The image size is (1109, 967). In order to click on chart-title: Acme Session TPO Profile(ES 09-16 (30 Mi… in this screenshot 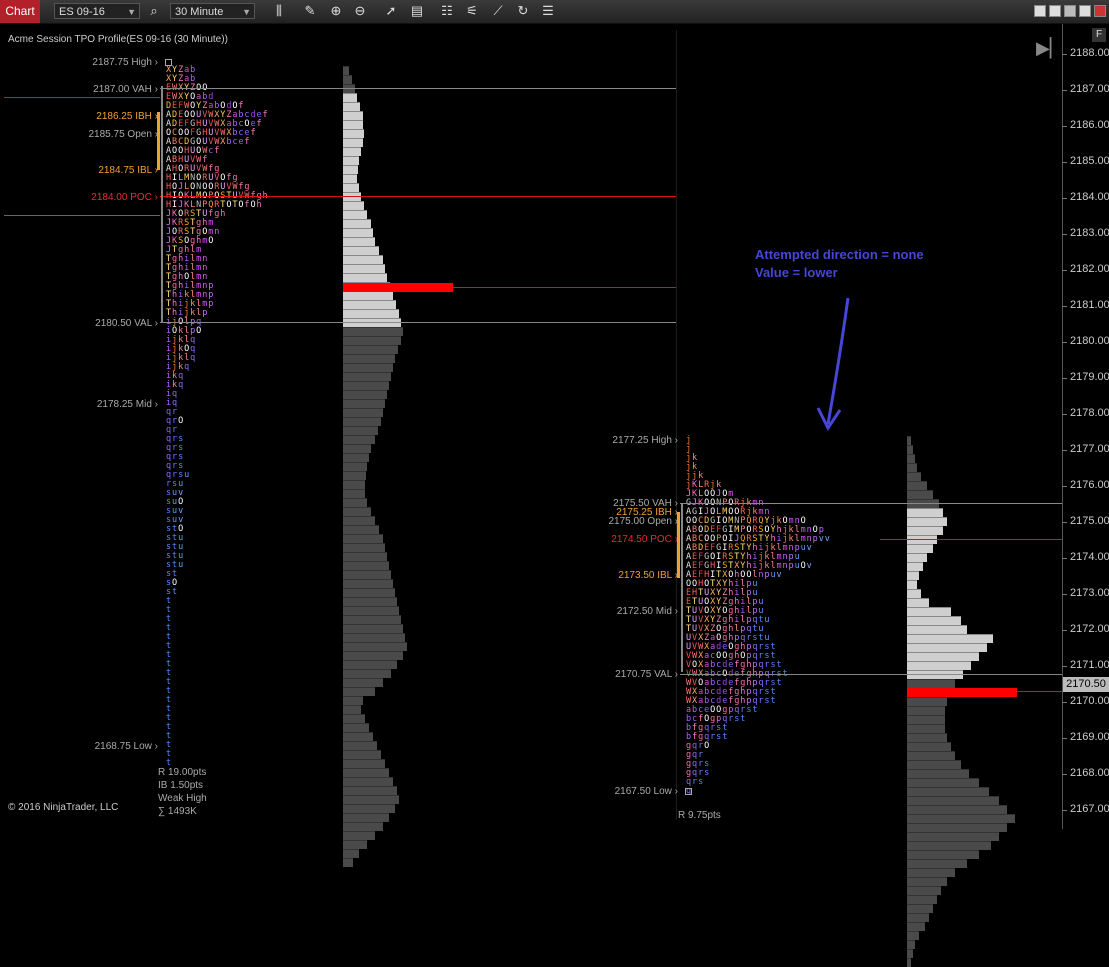, I will do `click(118, 39)`.